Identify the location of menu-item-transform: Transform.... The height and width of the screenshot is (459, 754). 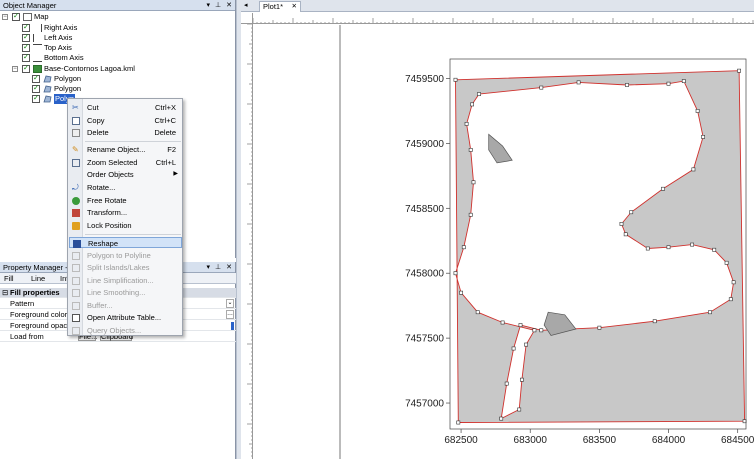
(125, 212).